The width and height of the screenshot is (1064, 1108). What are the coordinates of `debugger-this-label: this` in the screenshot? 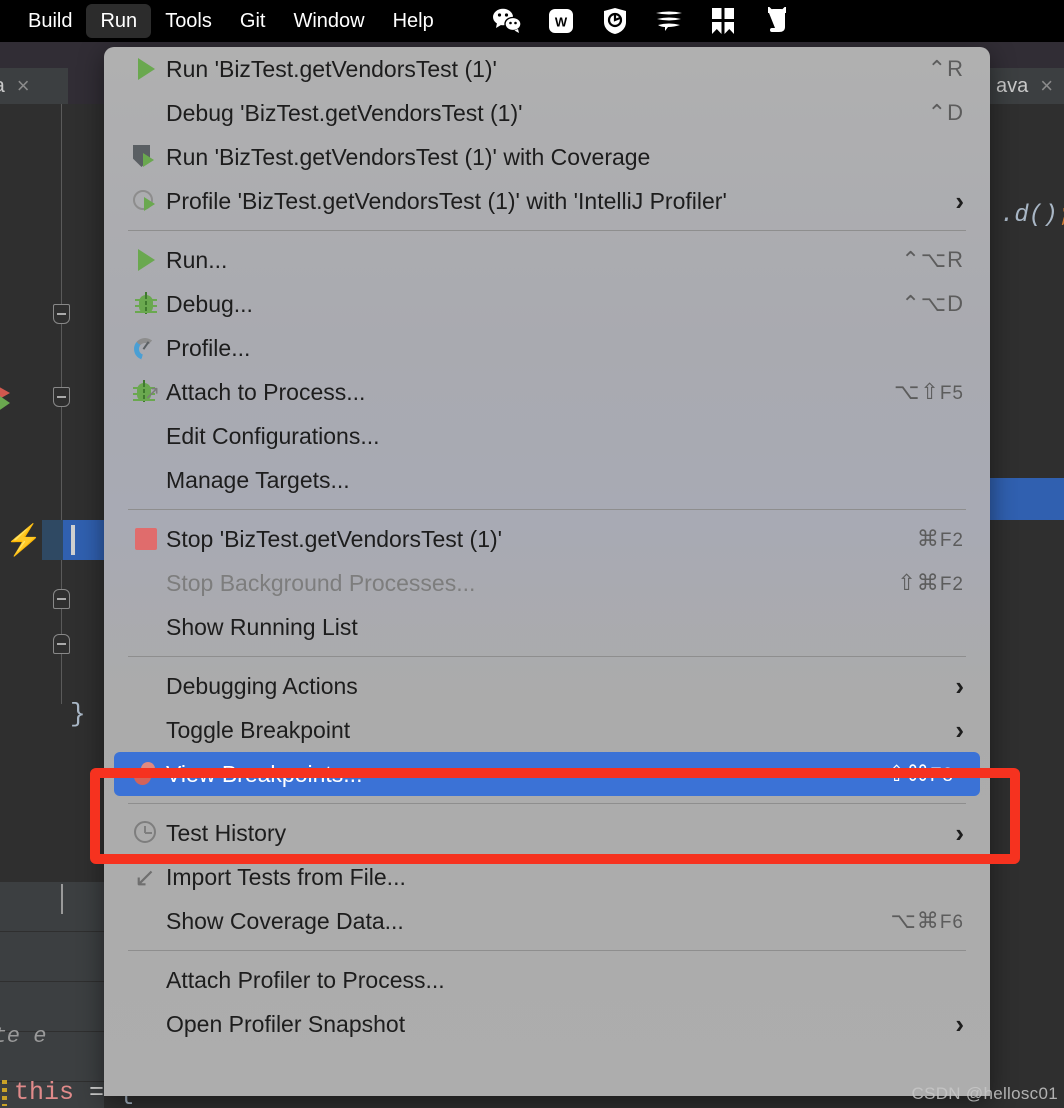 It's located at (44, 1092).